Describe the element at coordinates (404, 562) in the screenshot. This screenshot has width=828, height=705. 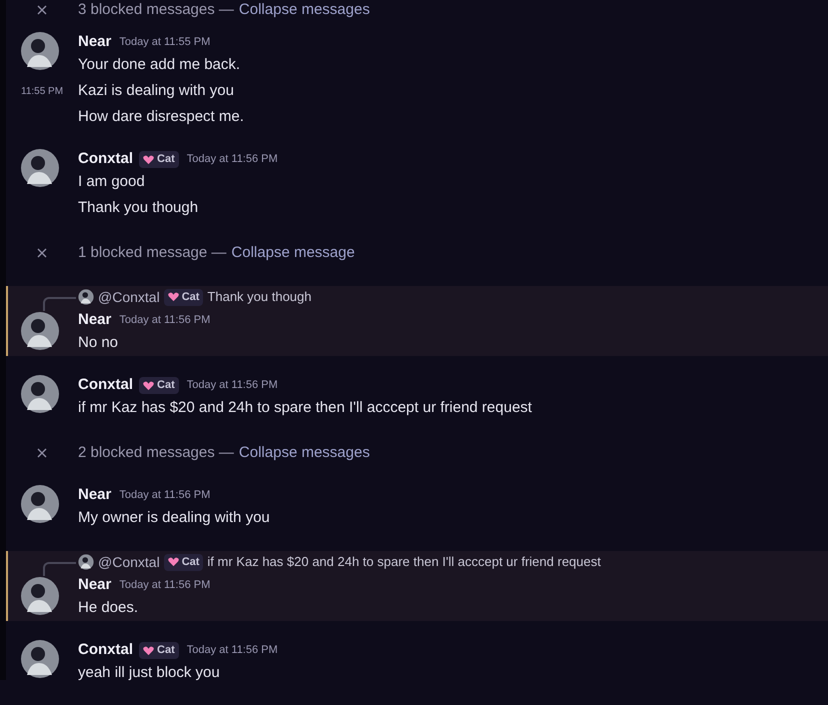
I see `reply-preview: if mr Kaz has $20 and 24h to spare then I'll acccept ur friend request` at that location.